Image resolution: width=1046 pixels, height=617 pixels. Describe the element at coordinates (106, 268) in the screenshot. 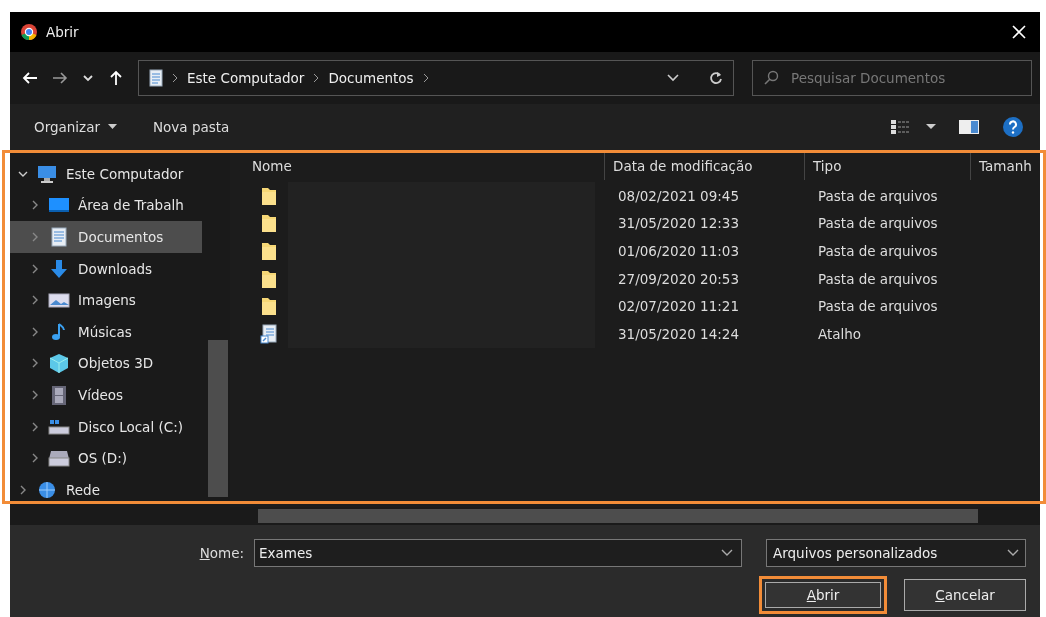

I see `sidebar-item: Downloads` at that location.